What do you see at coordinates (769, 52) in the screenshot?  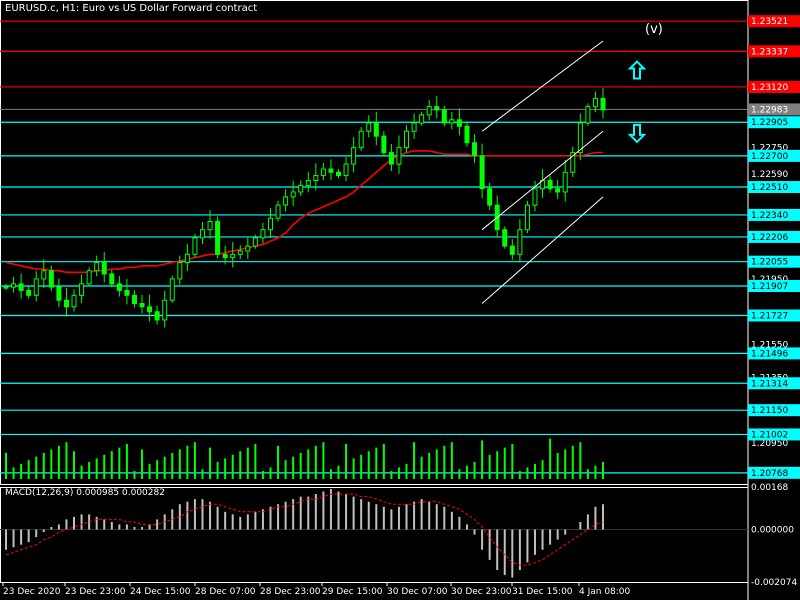 I see `red-level-label: 1.23337` at bounding box center [769, 52].